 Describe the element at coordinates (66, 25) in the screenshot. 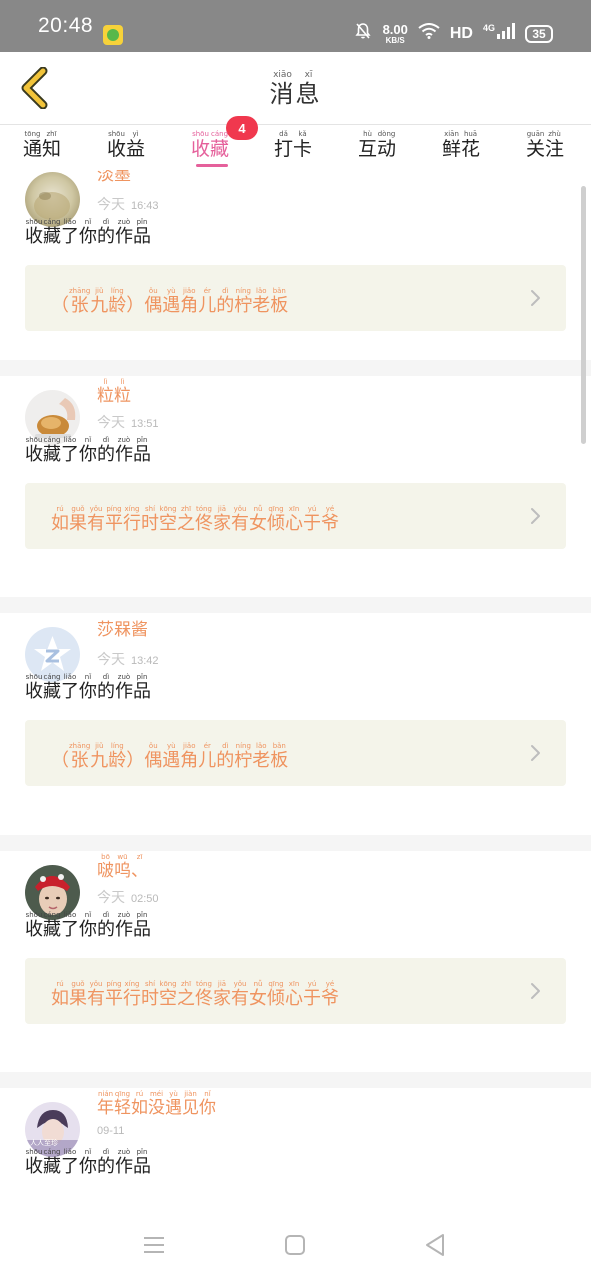

I see `status-time: 20:48` at that location.